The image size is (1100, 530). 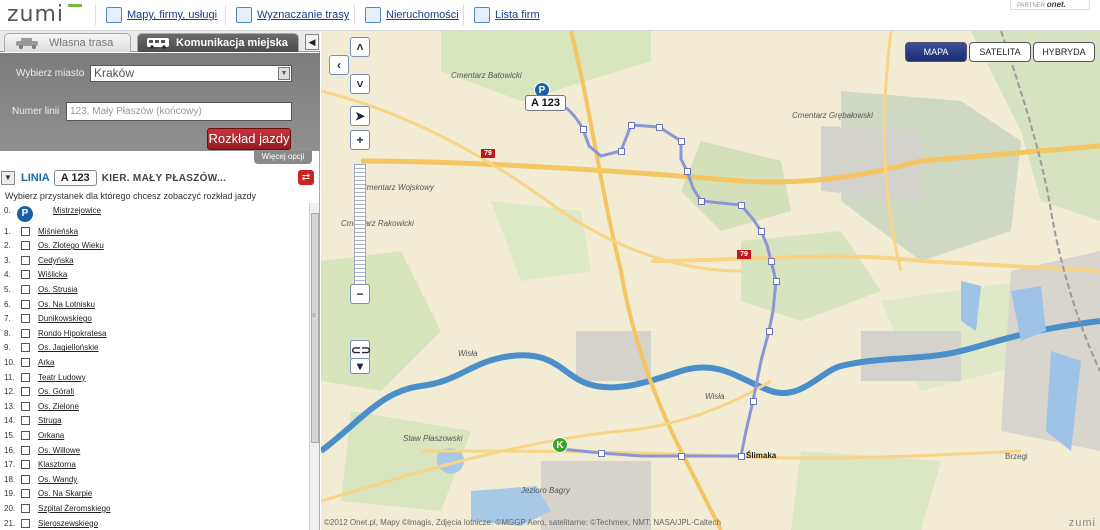 What do you see at coordinates (150, 246) in the screenshot?
I see `stop-list-item: 2. Os. Złotego Wieku` at bounding box center [150, 246].